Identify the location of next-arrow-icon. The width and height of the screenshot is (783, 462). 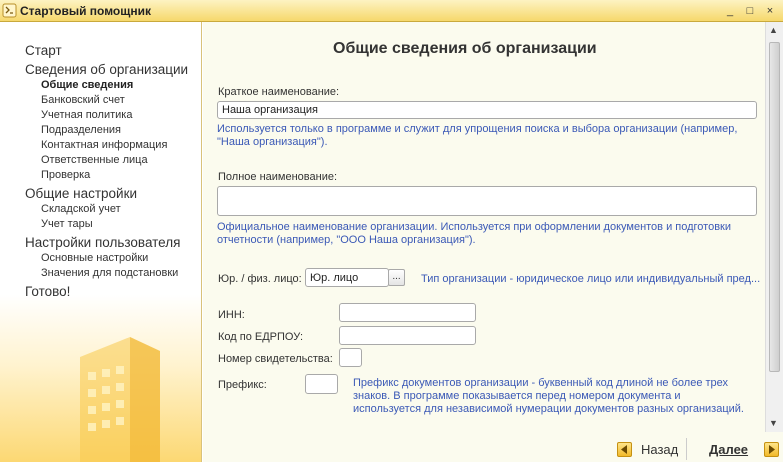
(771, 449).